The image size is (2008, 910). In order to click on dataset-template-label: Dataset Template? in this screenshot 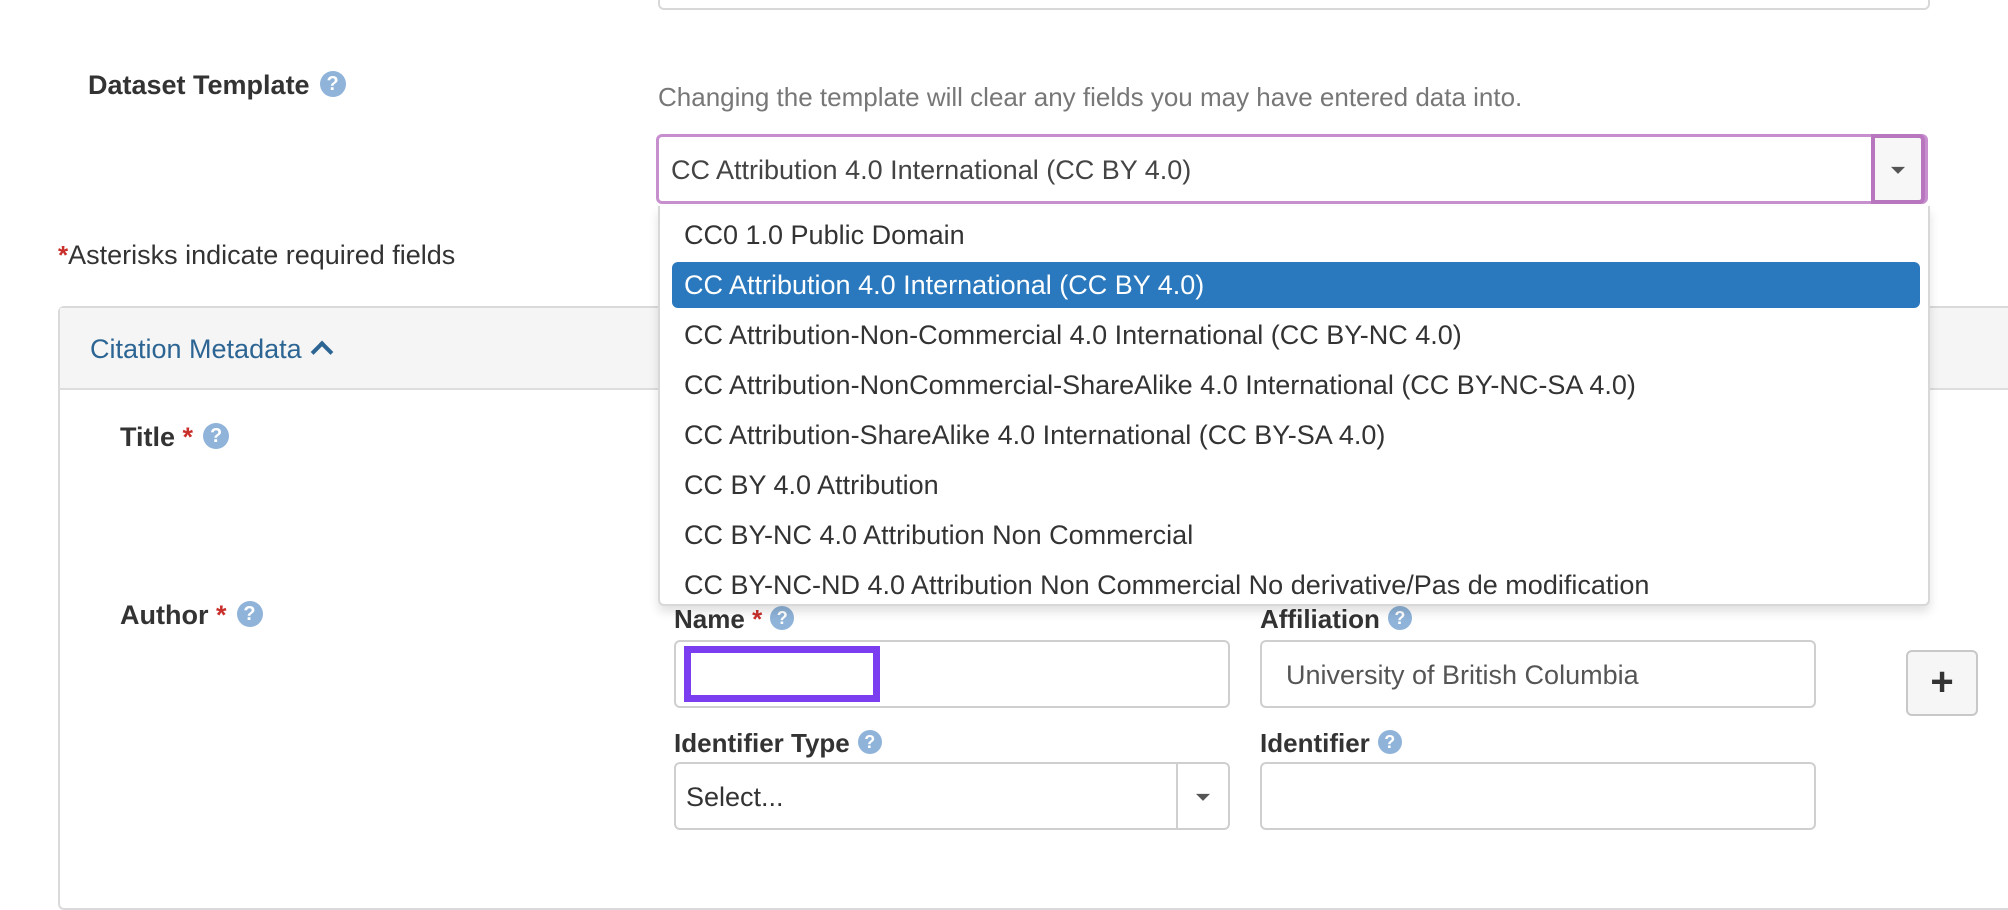, I will do `click(217, 85)`.